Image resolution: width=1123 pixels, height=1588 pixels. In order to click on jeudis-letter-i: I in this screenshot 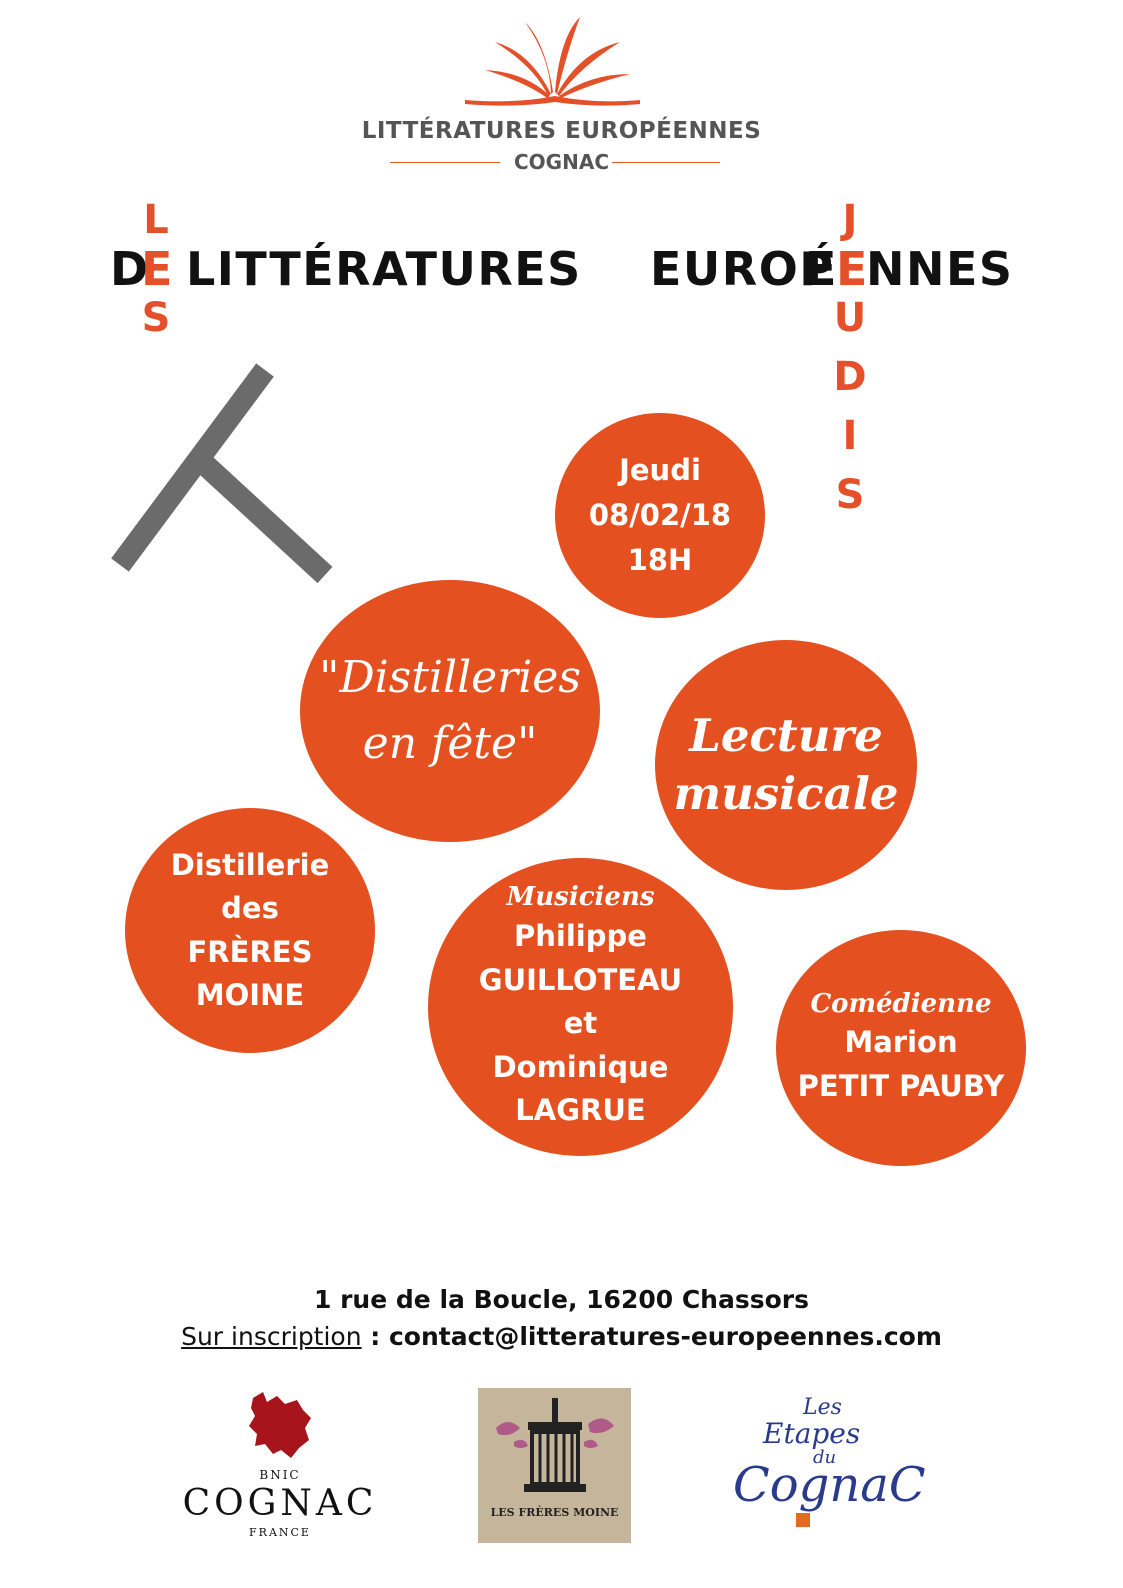, I will do `click(850, 436)`.